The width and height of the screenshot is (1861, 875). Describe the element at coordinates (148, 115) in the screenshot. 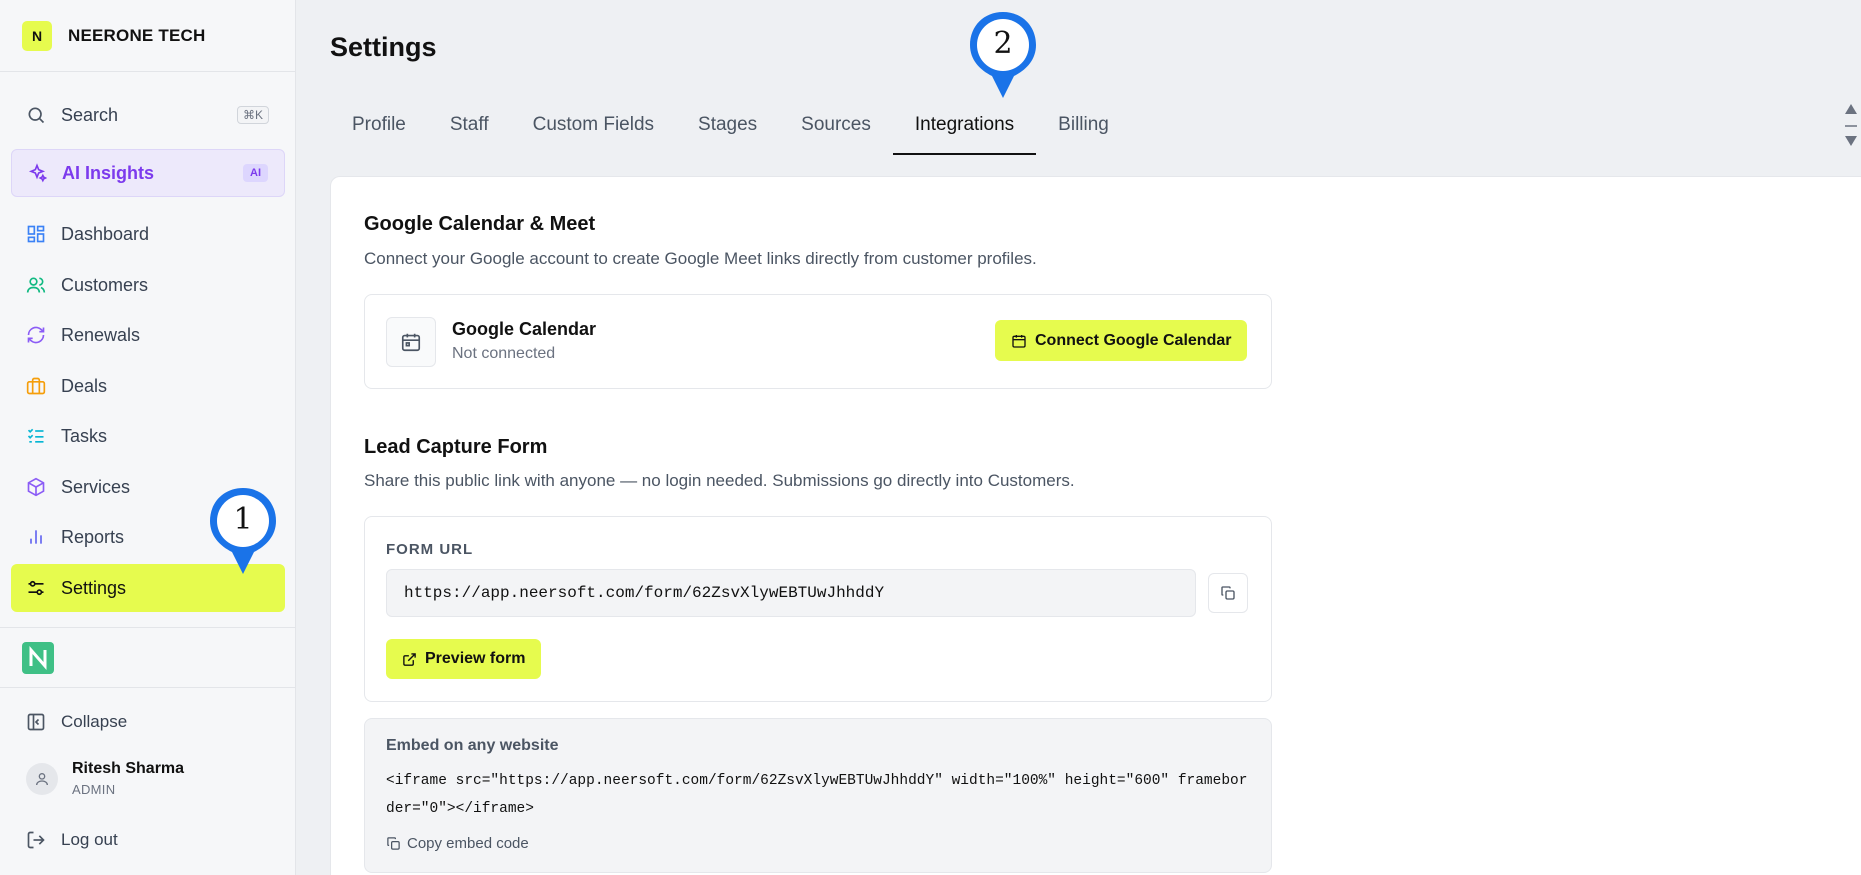

I see `search-button: Search ⌘K` at that location.